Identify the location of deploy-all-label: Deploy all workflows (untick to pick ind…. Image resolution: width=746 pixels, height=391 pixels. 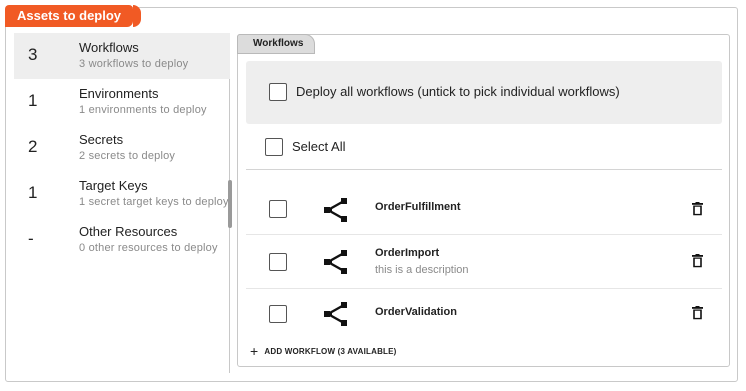
(458, 91).